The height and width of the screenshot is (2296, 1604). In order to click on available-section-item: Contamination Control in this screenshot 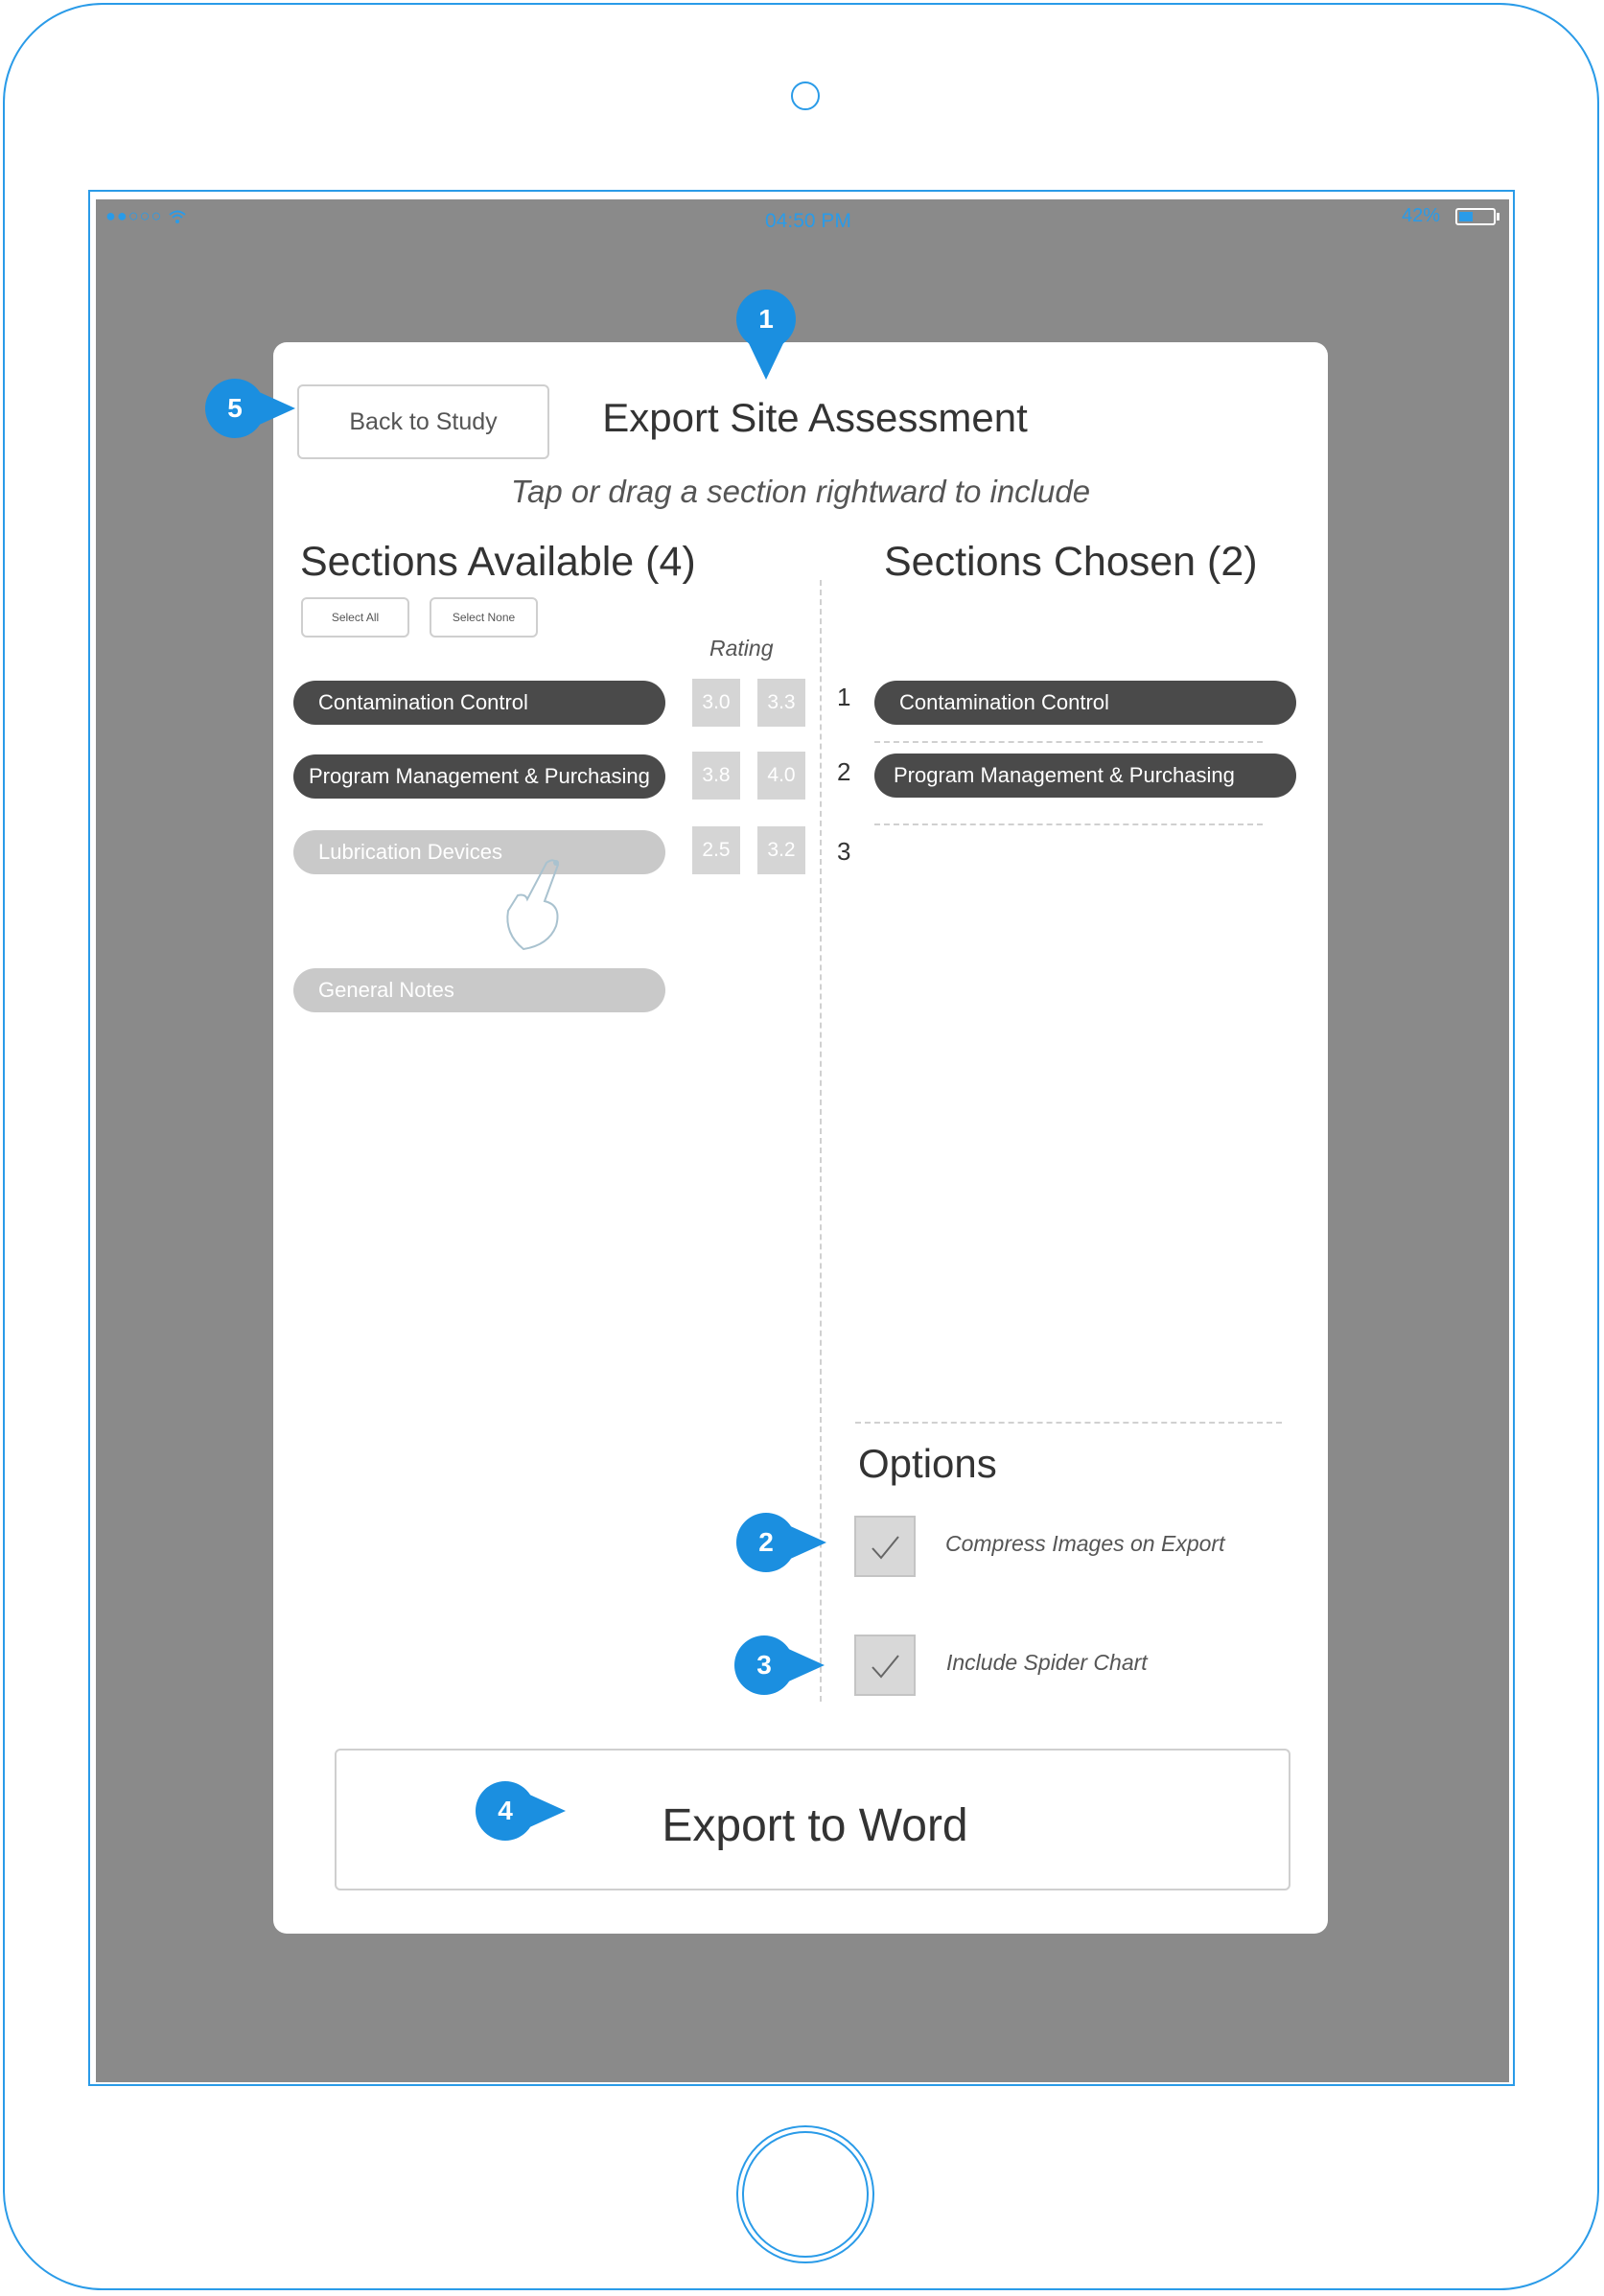, I will do `click(479, 703)`.